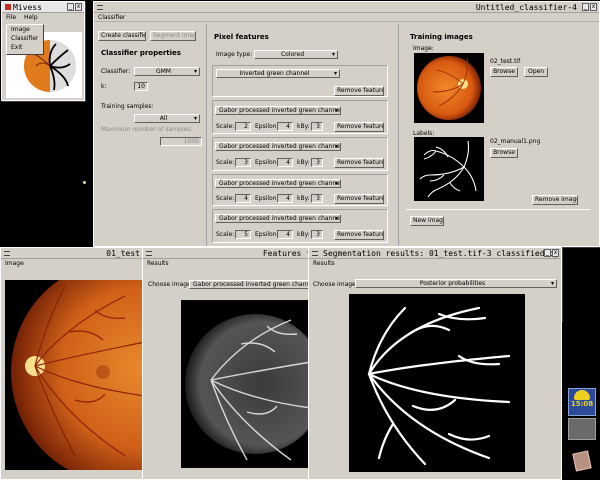 This screenshot has width=600, height=480. I want to click on menu-item-classifier: Classifier, so click(25, 38).